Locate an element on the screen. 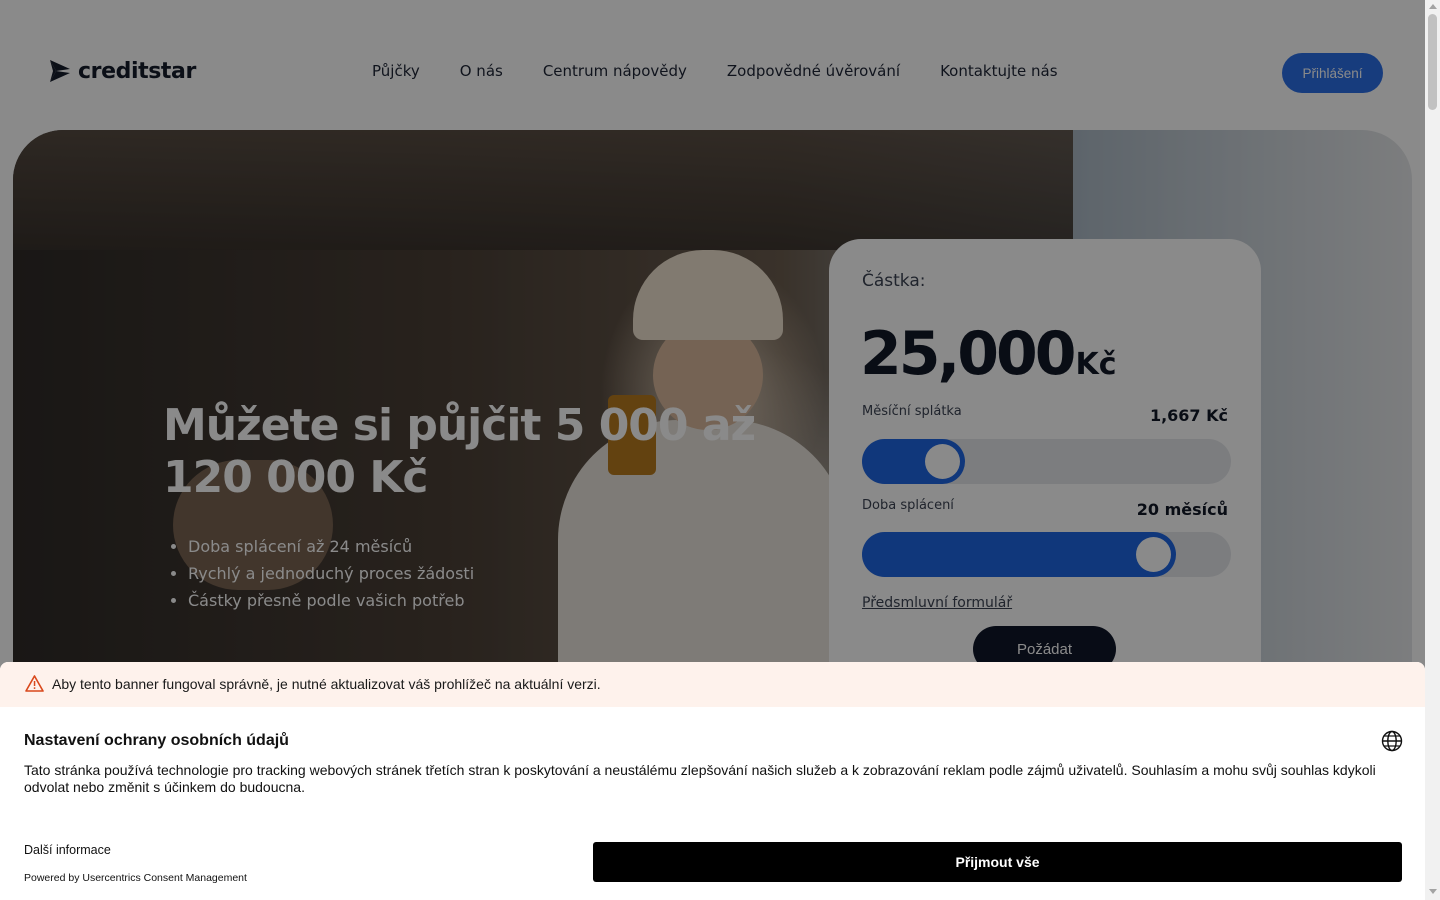 The width and height of the screenshot is (1440, 900). scroll-down-arrow-icon is located at coordinates (1433, 891).